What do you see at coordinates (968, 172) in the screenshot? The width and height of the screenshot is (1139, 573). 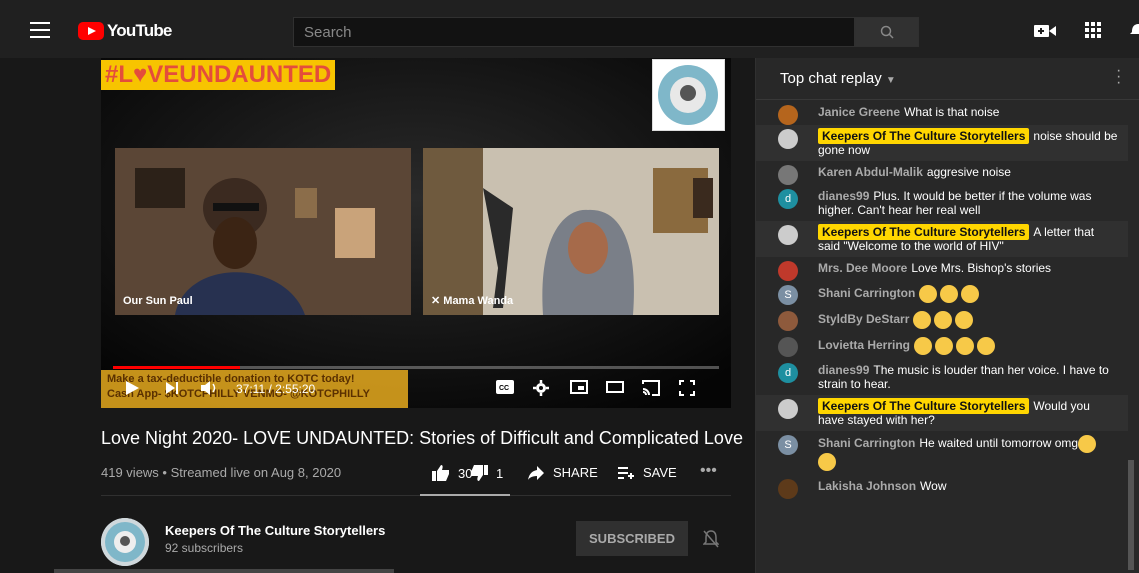 I see `chat-message-text: aggresive noise` at bounding box center [968, 172].